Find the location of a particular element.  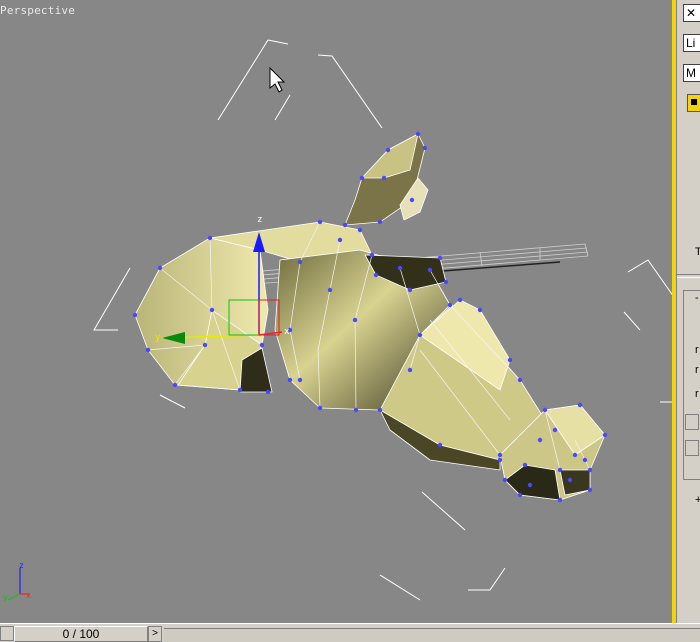

panel-label-3: r is located at coordinates (697, 394).